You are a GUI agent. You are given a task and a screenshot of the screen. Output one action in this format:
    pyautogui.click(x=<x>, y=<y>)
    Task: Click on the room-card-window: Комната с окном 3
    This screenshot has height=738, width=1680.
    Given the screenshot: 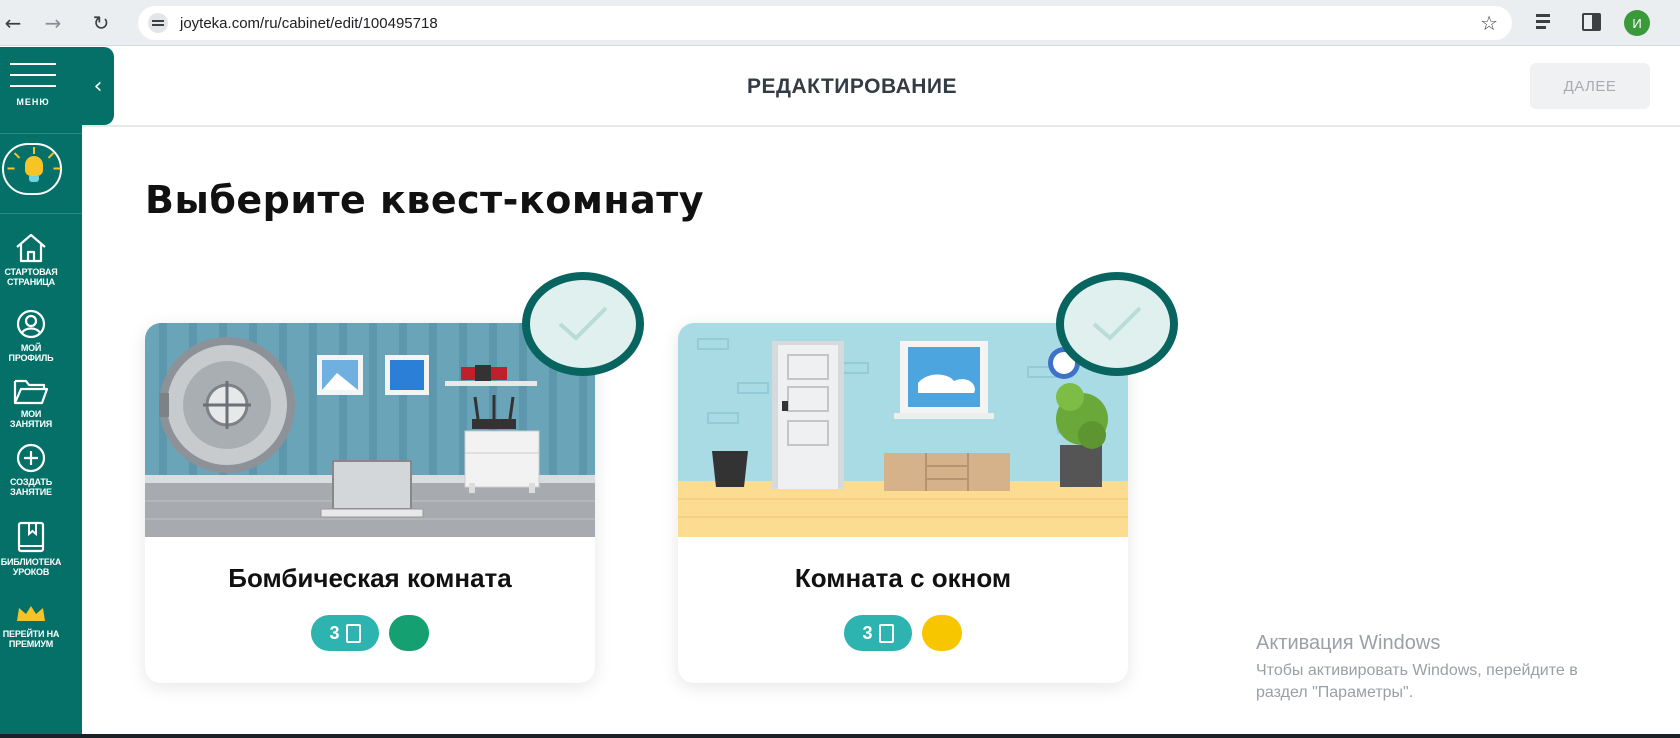 What is the action you would take?
    pyautogui.click(x=903, y=503)
    